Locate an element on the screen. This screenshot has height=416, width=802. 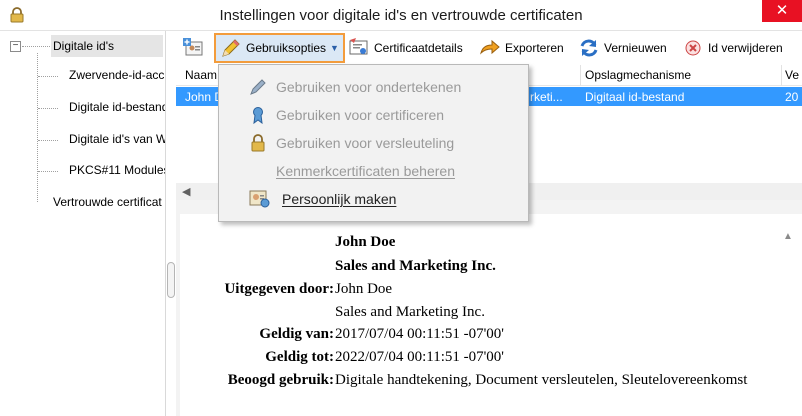
menu-item-label: Gebruiken voor ondertekenen is located at coordinates (369, 87).